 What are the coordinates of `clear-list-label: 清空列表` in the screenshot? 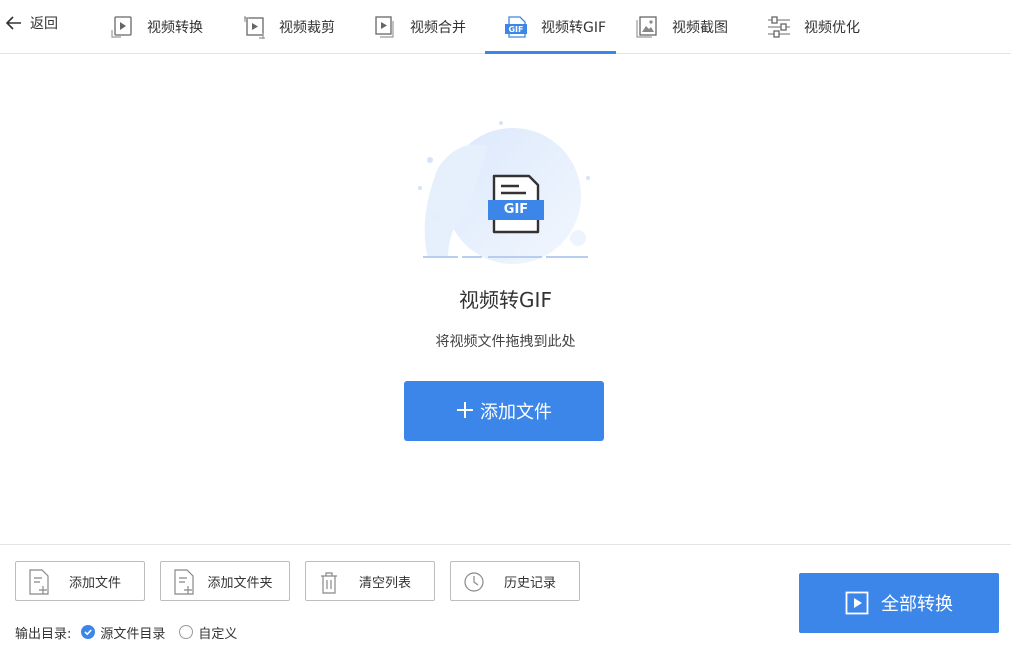 It's located at (384, 583).